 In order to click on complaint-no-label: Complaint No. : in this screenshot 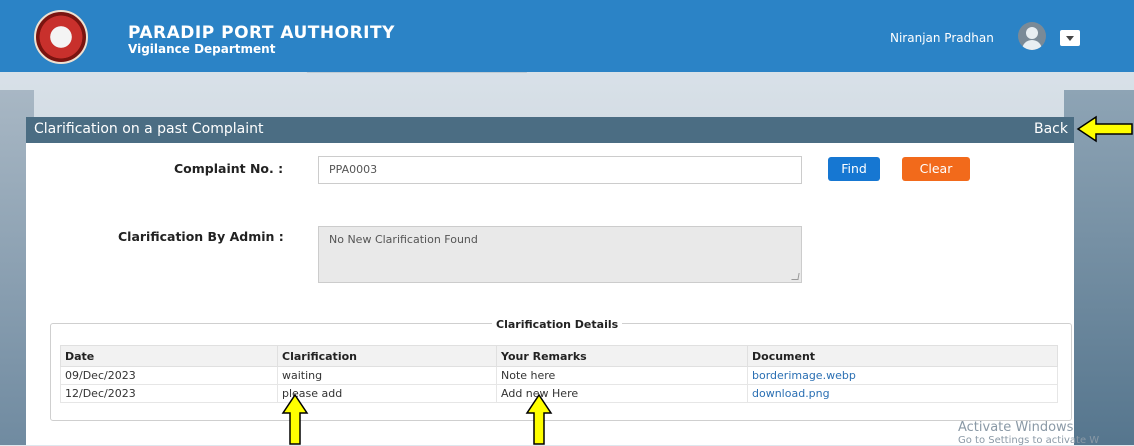, I will do `click(229, 168)`.